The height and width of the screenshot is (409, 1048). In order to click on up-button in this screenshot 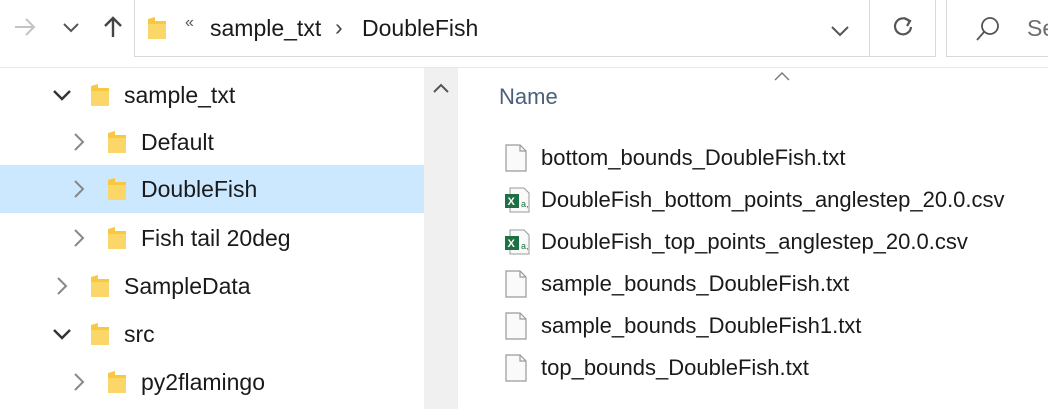, I will do `click(113, 29)`.